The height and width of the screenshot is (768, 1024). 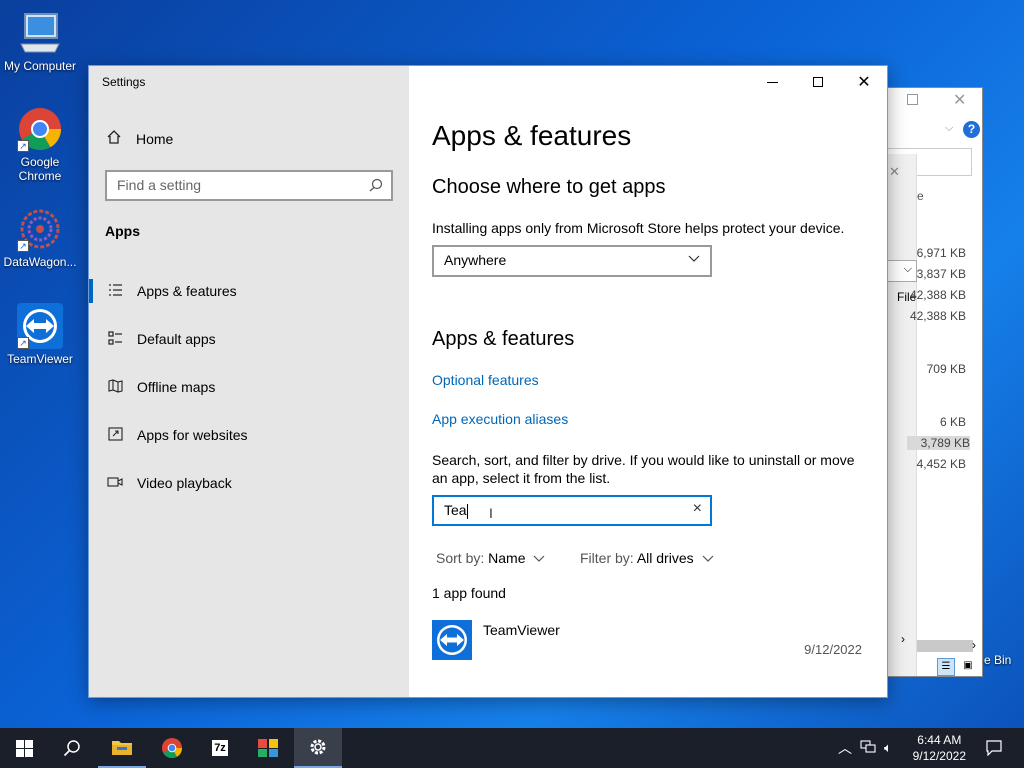 I want to click on list-item-teamviewer: TeamViewer 9/12/2022, so click(x=647, y=640).